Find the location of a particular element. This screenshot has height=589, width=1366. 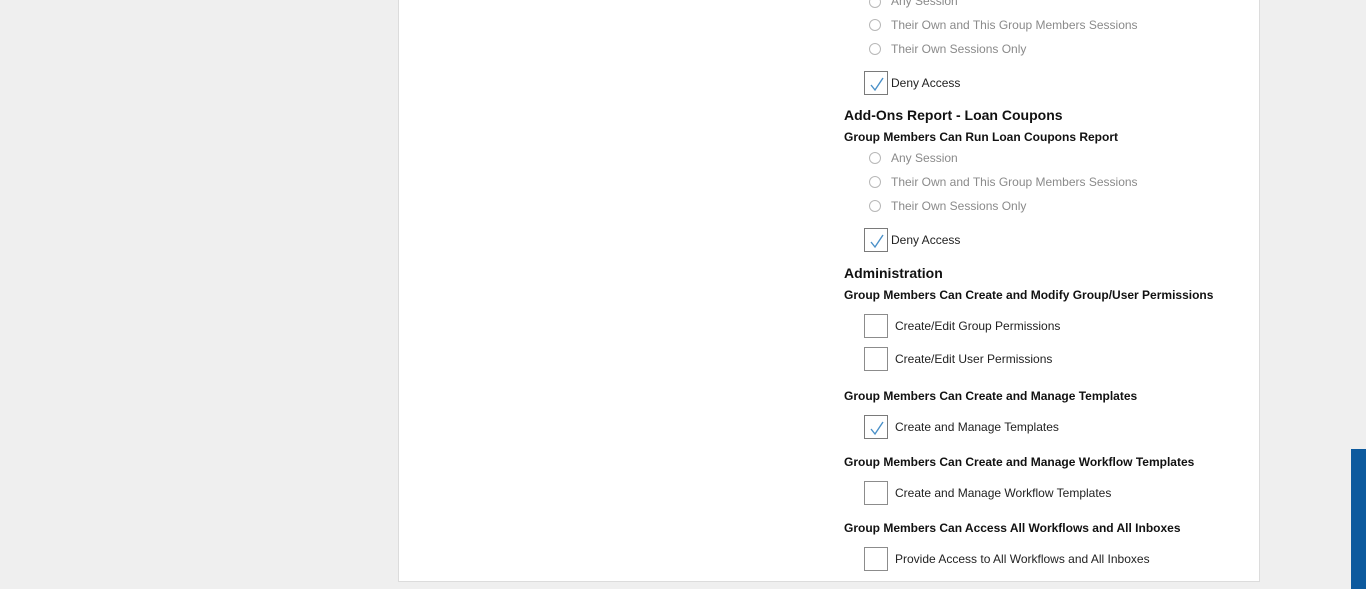

section-title-loan-coupons: Add-Ons Report - Loan Coupons is located at coordinates (953, 115).